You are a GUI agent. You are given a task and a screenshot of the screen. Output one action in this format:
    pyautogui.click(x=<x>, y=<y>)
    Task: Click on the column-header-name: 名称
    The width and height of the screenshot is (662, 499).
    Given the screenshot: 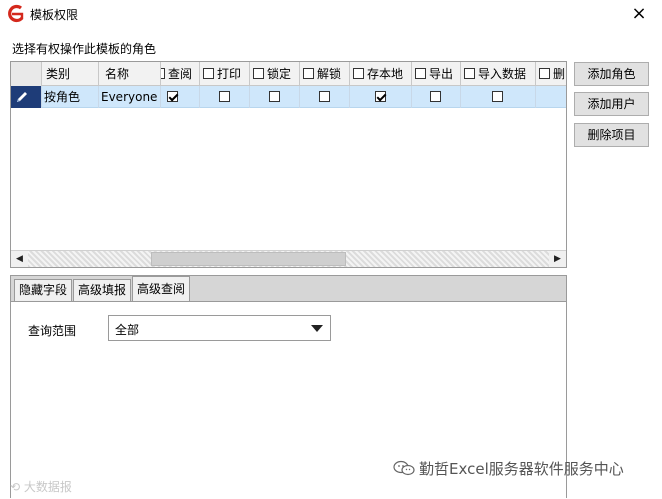 What is the action you would take?
    pyautogui.click(x=130, y=74)
    